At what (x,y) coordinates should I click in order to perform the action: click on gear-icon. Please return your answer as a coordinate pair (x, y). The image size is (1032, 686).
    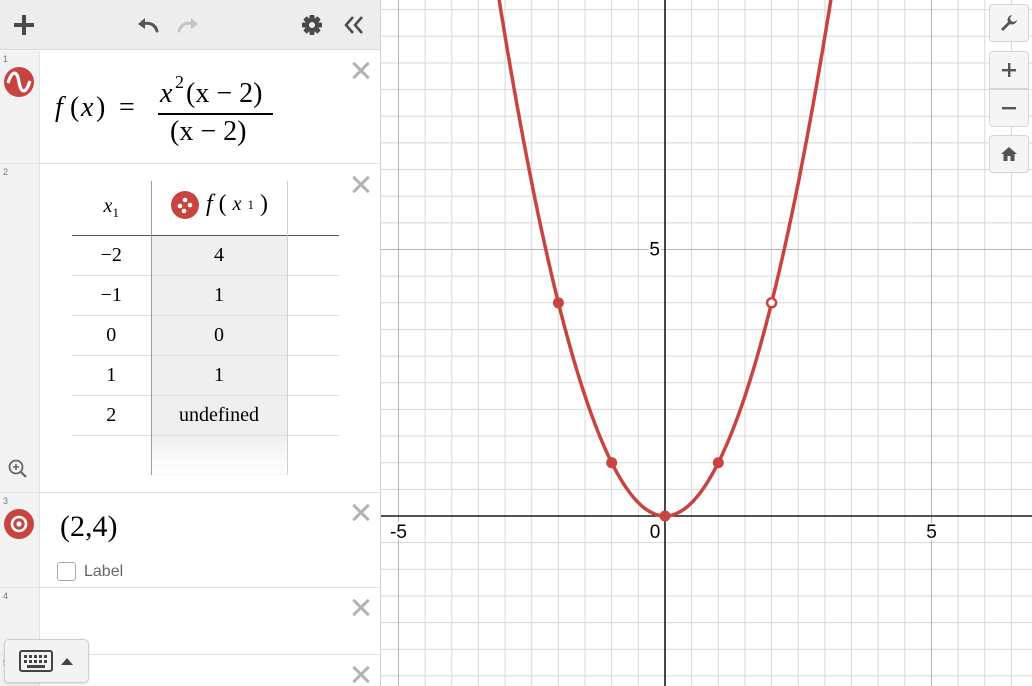
    Looking at the image, I should click on (312, 25).